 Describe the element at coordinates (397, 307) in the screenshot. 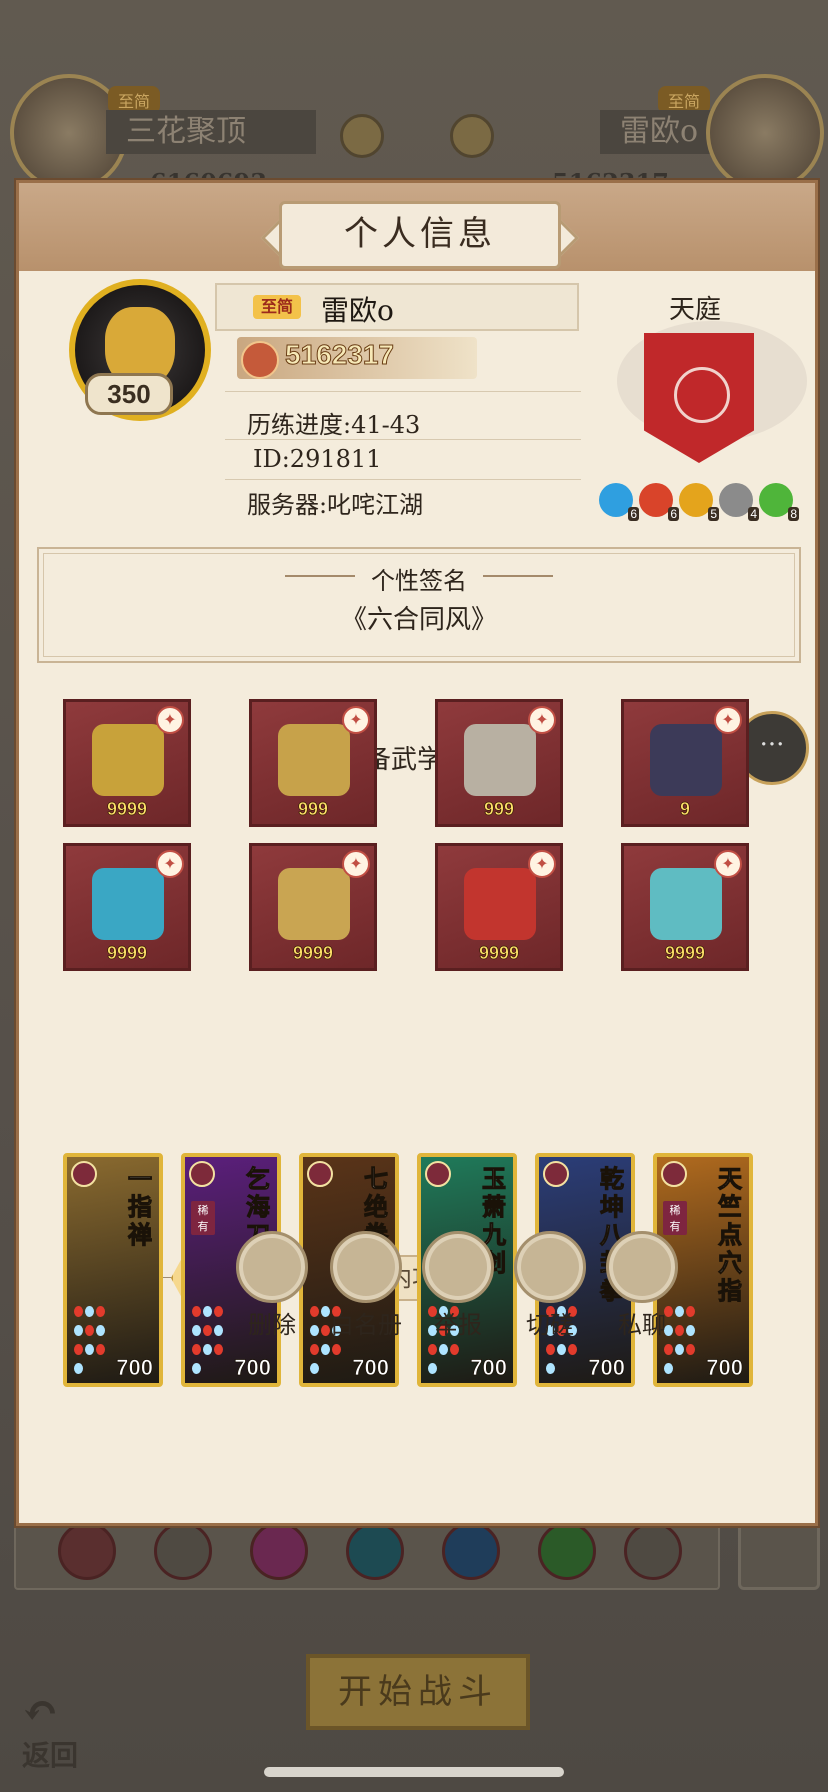

I see `player-name-box: 至简 雷欧o` at that location.